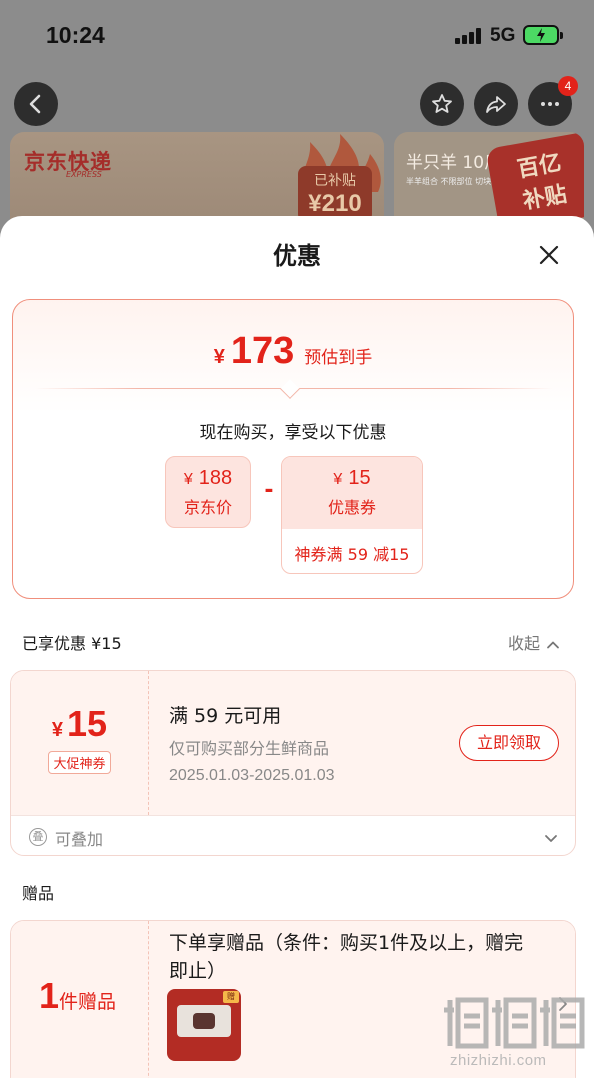 This screenshot has height=1078, width=594. I want to click on collapse-button: 收起, so click(534, 642).